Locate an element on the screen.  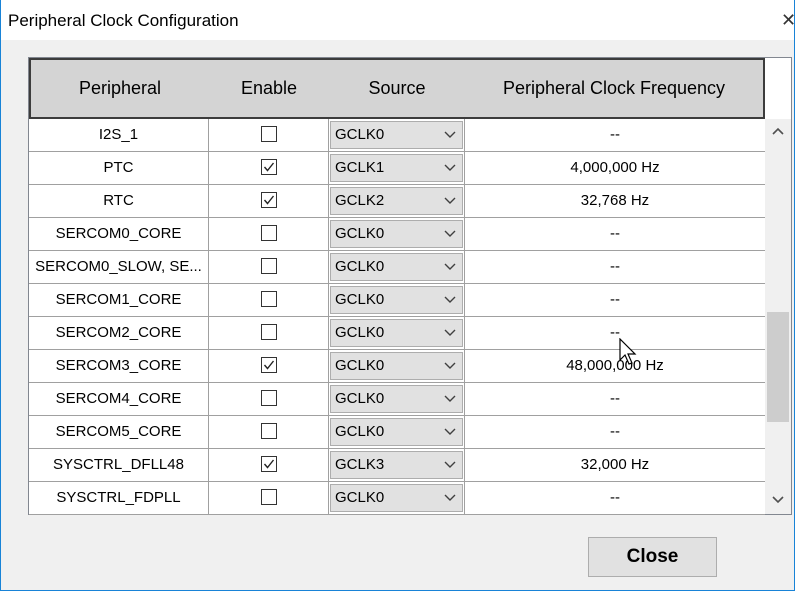
table-row: SERCOM0_CORE GCLK0 -- is located at coordinates (397, 234).